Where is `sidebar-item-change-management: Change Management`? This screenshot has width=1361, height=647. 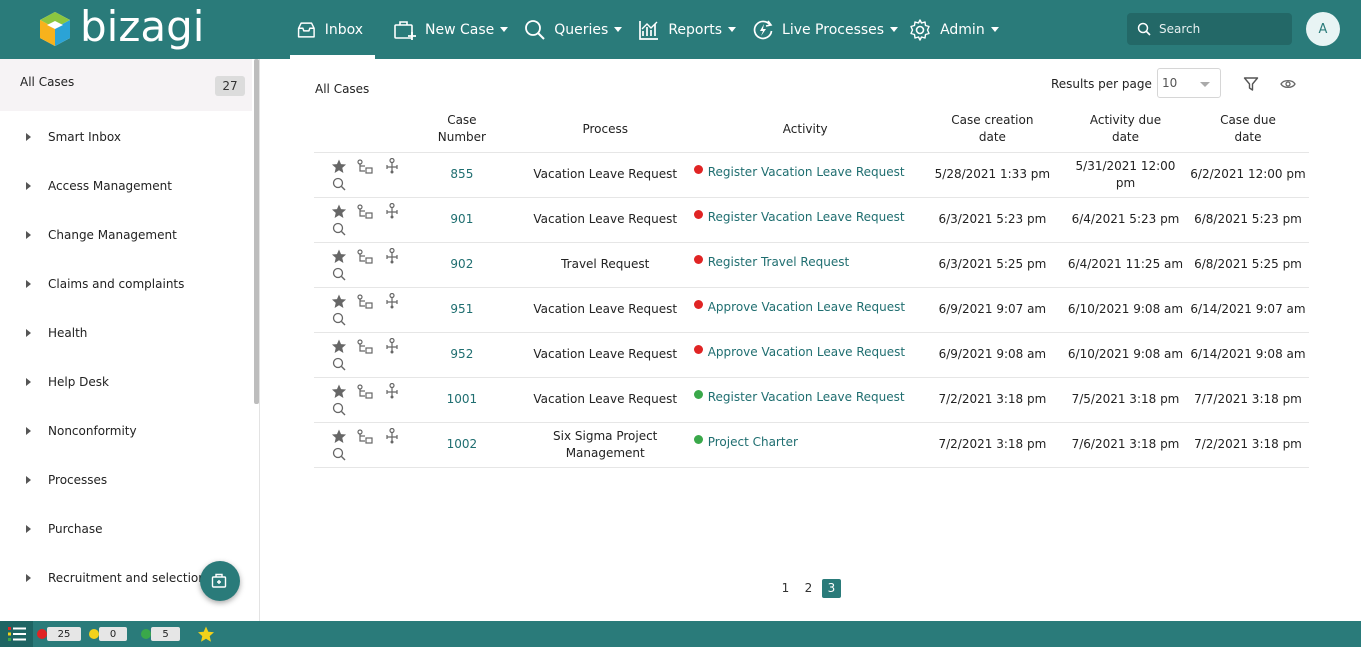 sidebar-item-change-management: Change Management is located at coordinates (126, 235).